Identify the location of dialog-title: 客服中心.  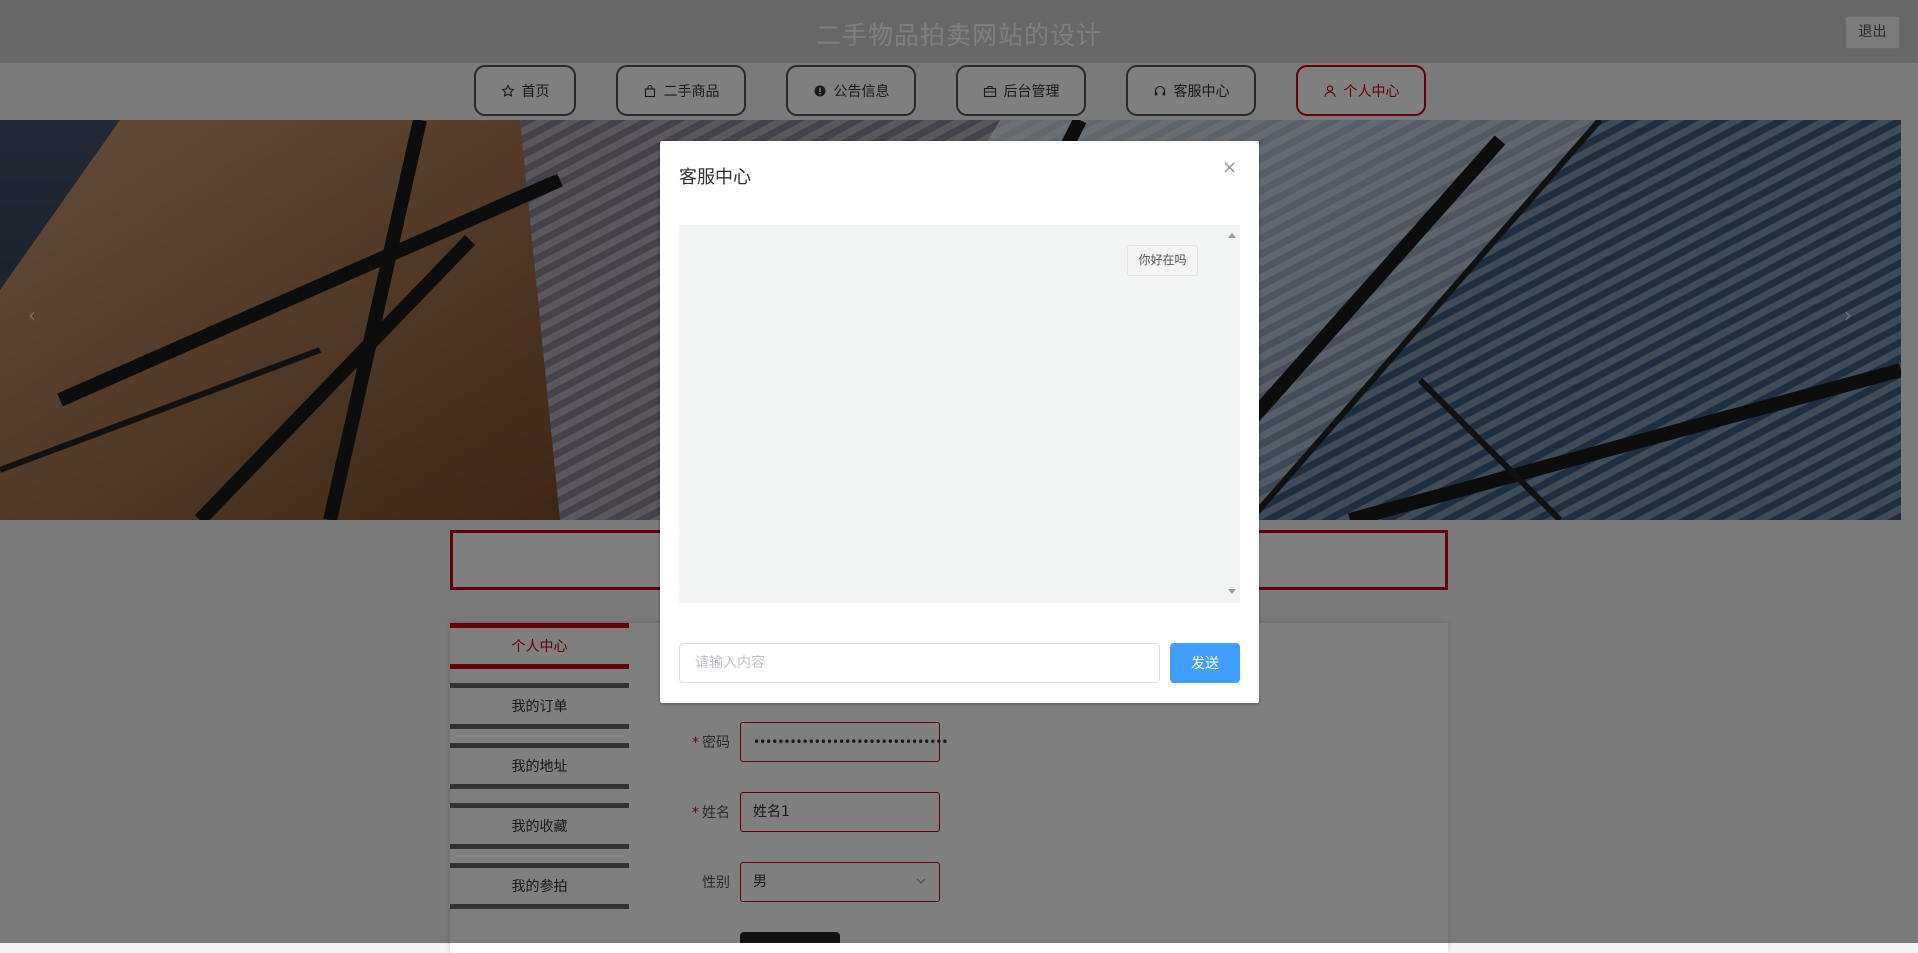
(715, 177).